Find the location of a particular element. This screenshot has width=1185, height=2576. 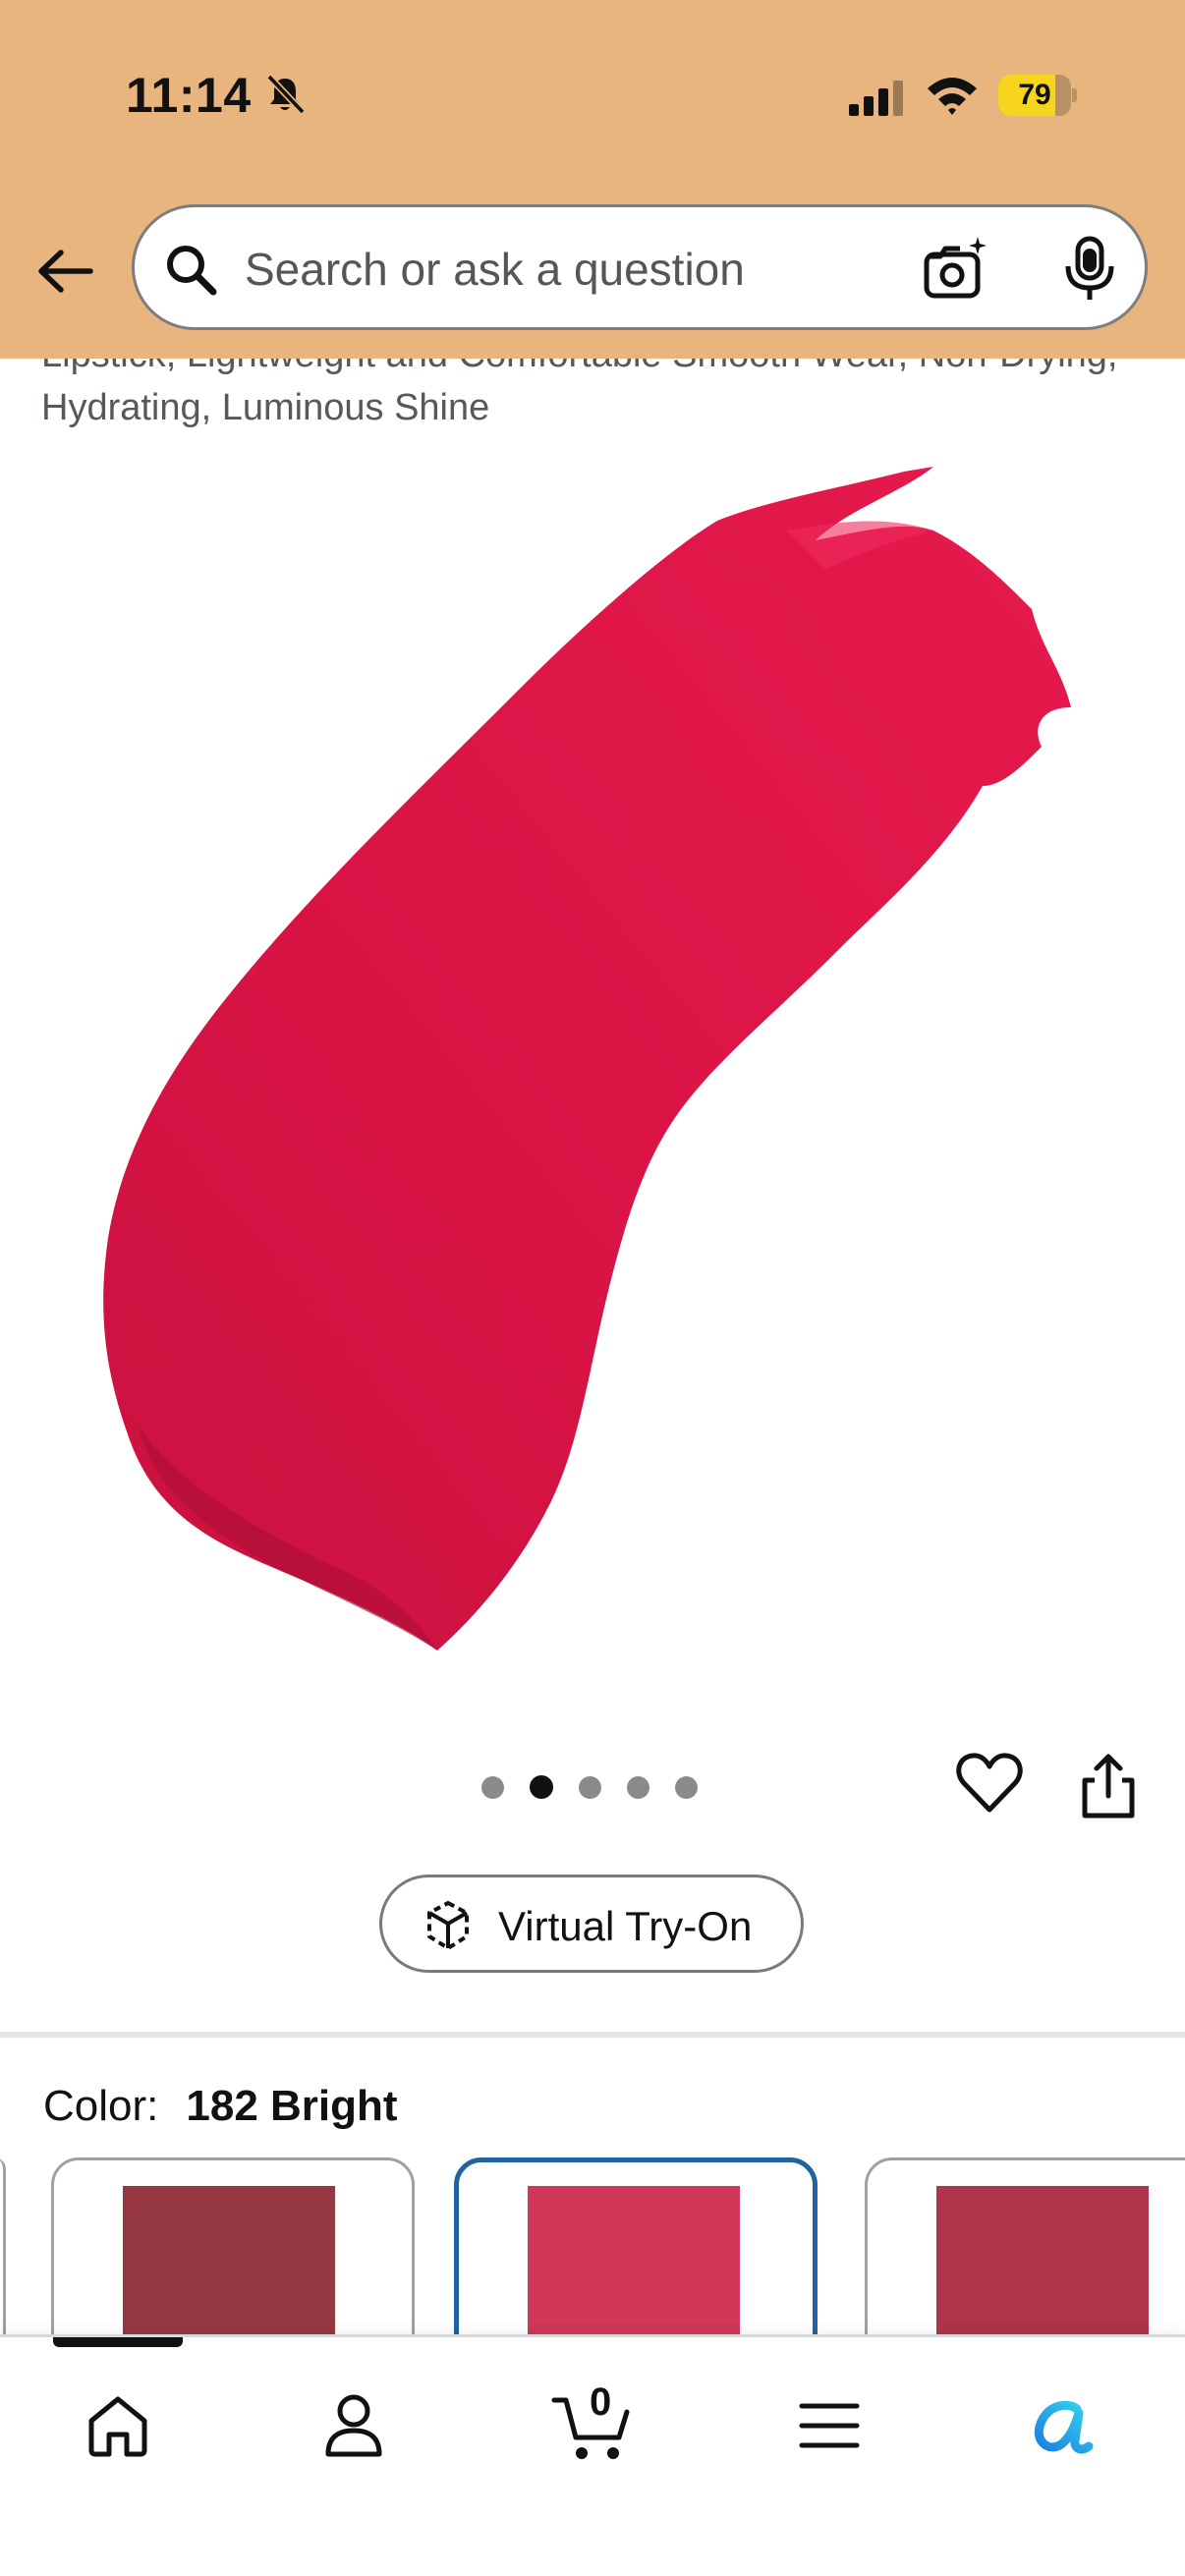

color-label: Color: is located at coordinates (101, 2106).